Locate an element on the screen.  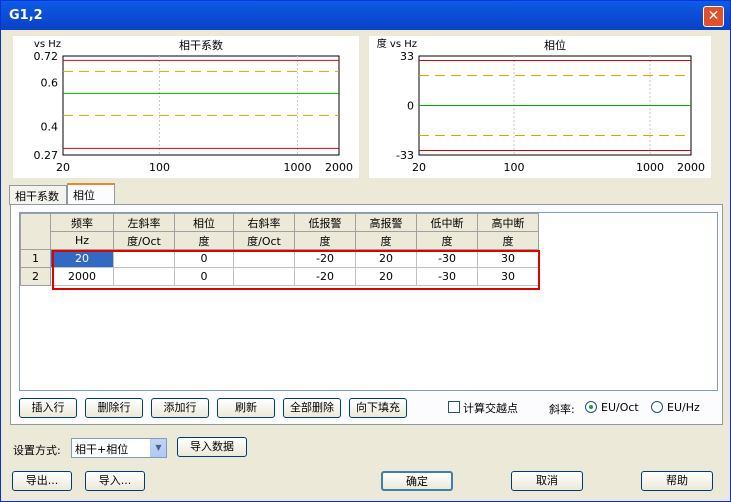
col-header-frequency: 频率 is located at coordinates (82, 222).